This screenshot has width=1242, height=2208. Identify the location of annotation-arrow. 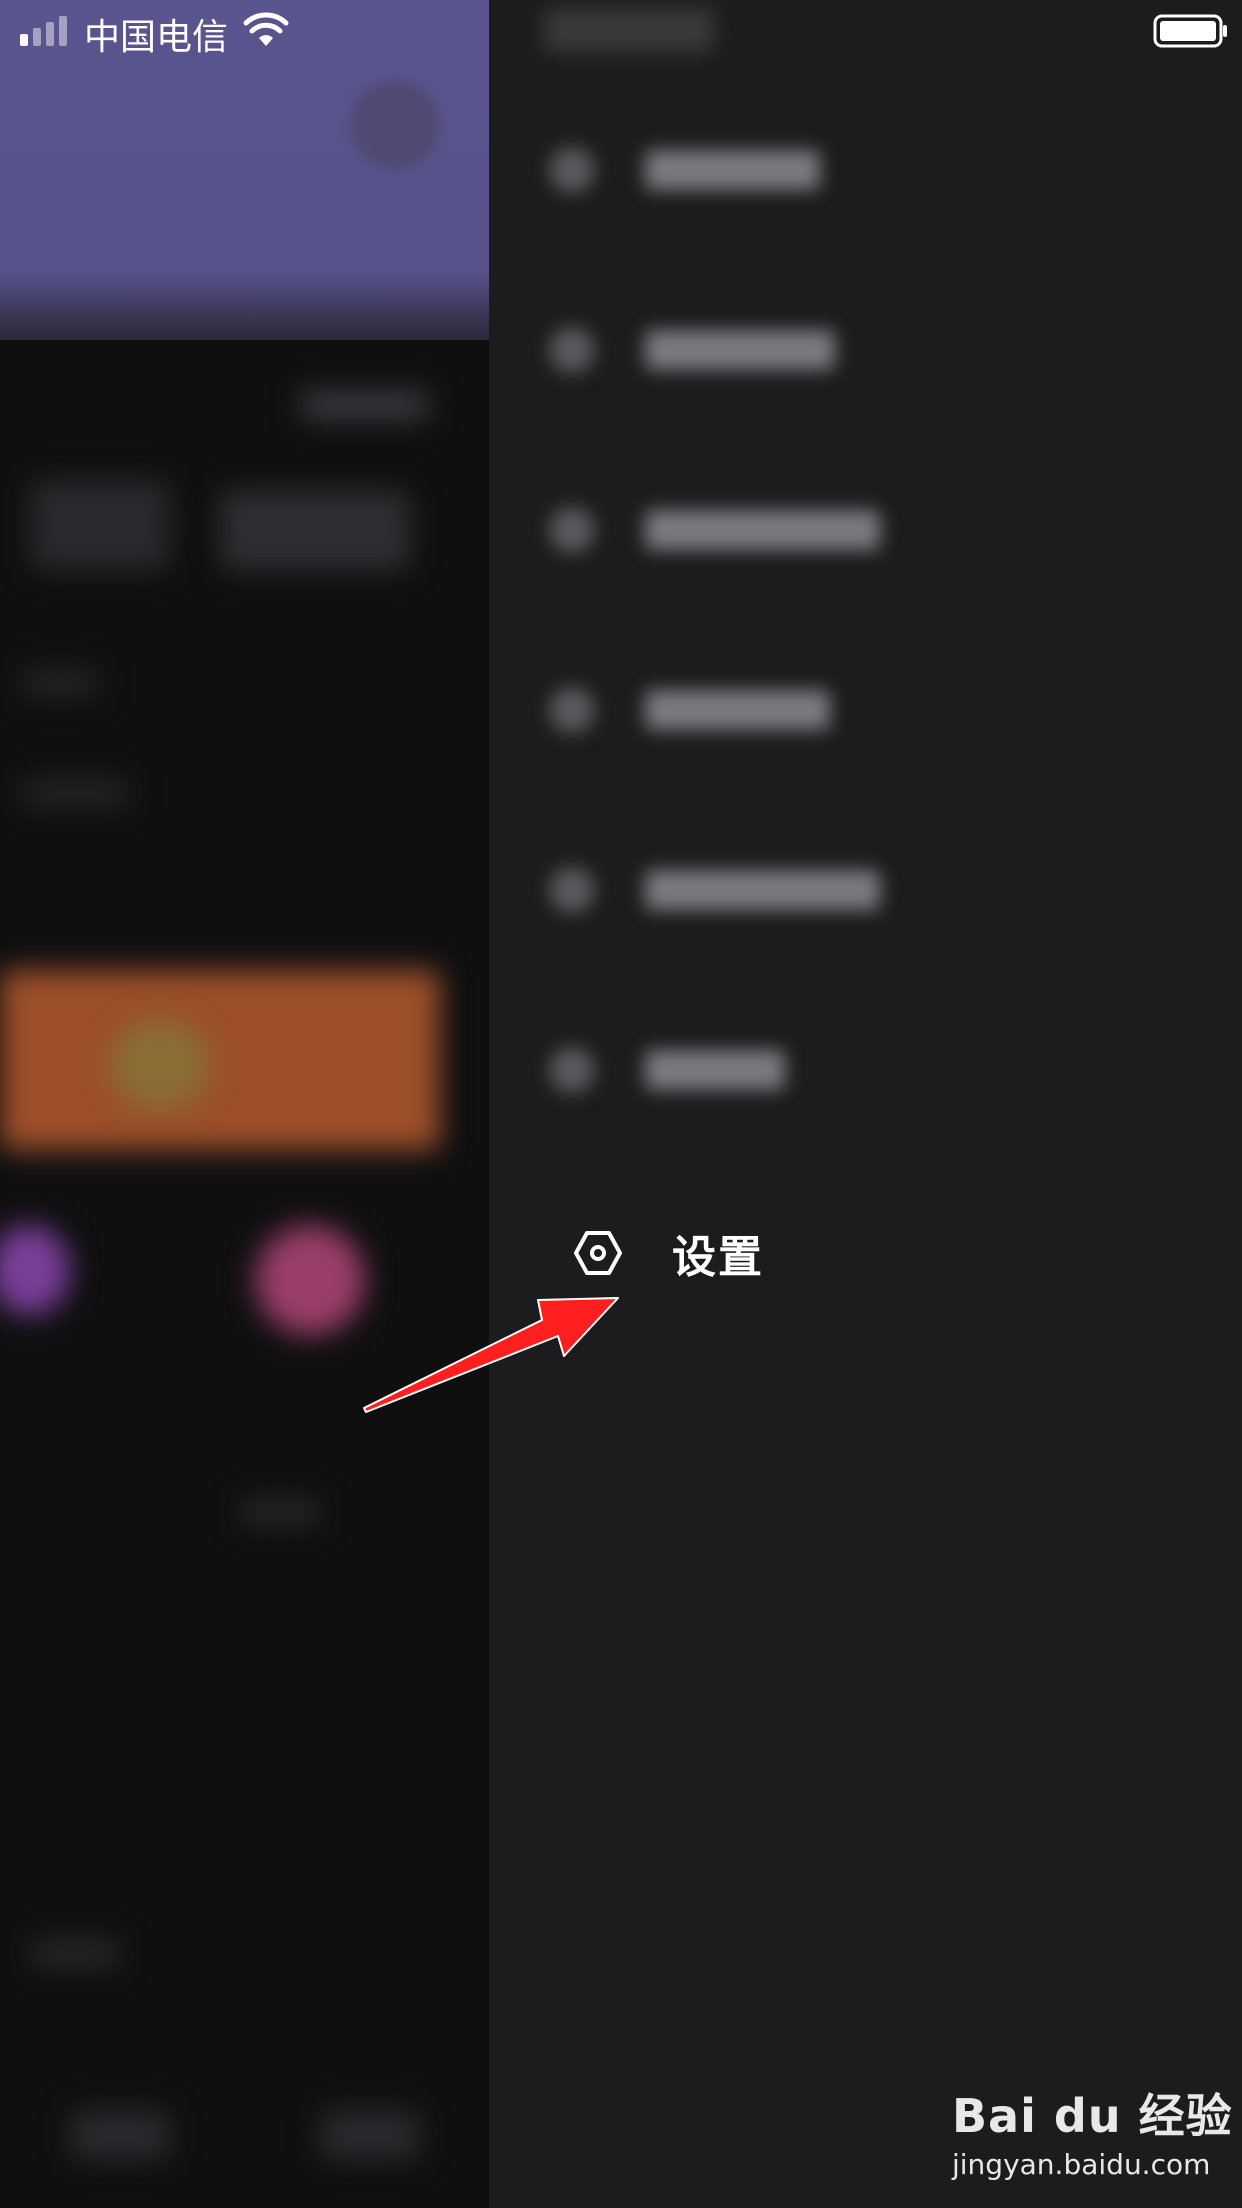
(491, 1355).